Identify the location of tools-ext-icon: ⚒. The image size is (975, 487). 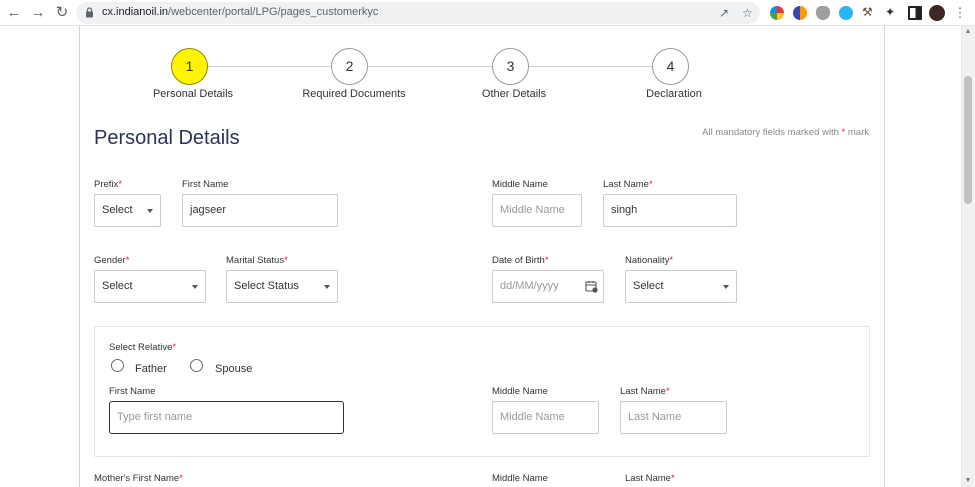
(869, 12).